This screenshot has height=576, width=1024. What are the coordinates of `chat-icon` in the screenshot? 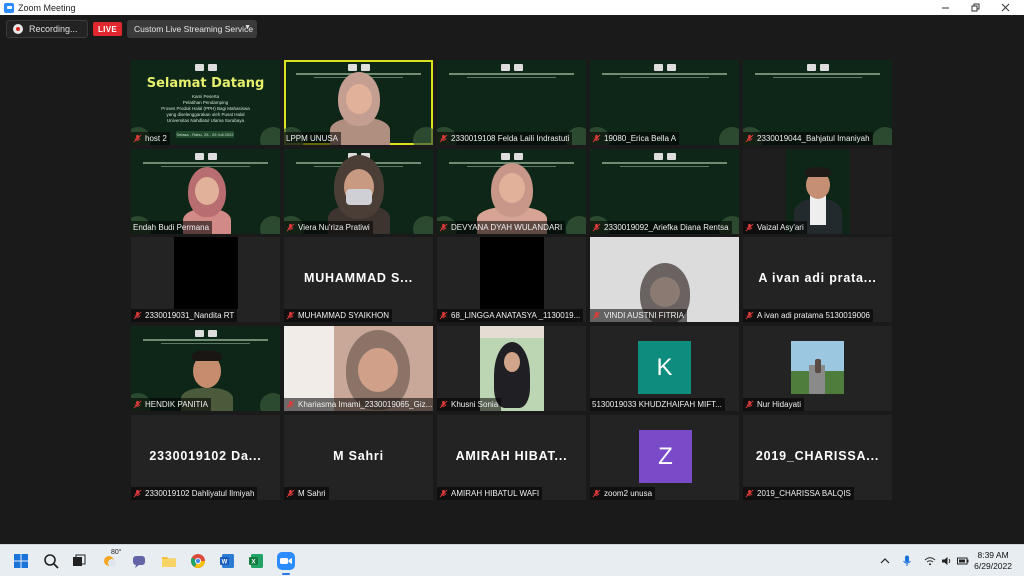 It's located at (139, 562).